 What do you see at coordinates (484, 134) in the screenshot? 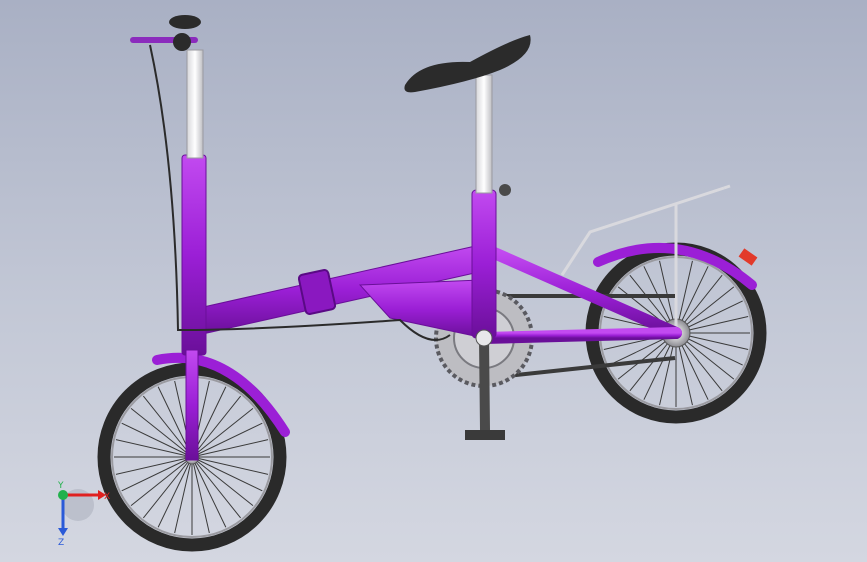
I see `seat-post` at bounding box center [484, 134].